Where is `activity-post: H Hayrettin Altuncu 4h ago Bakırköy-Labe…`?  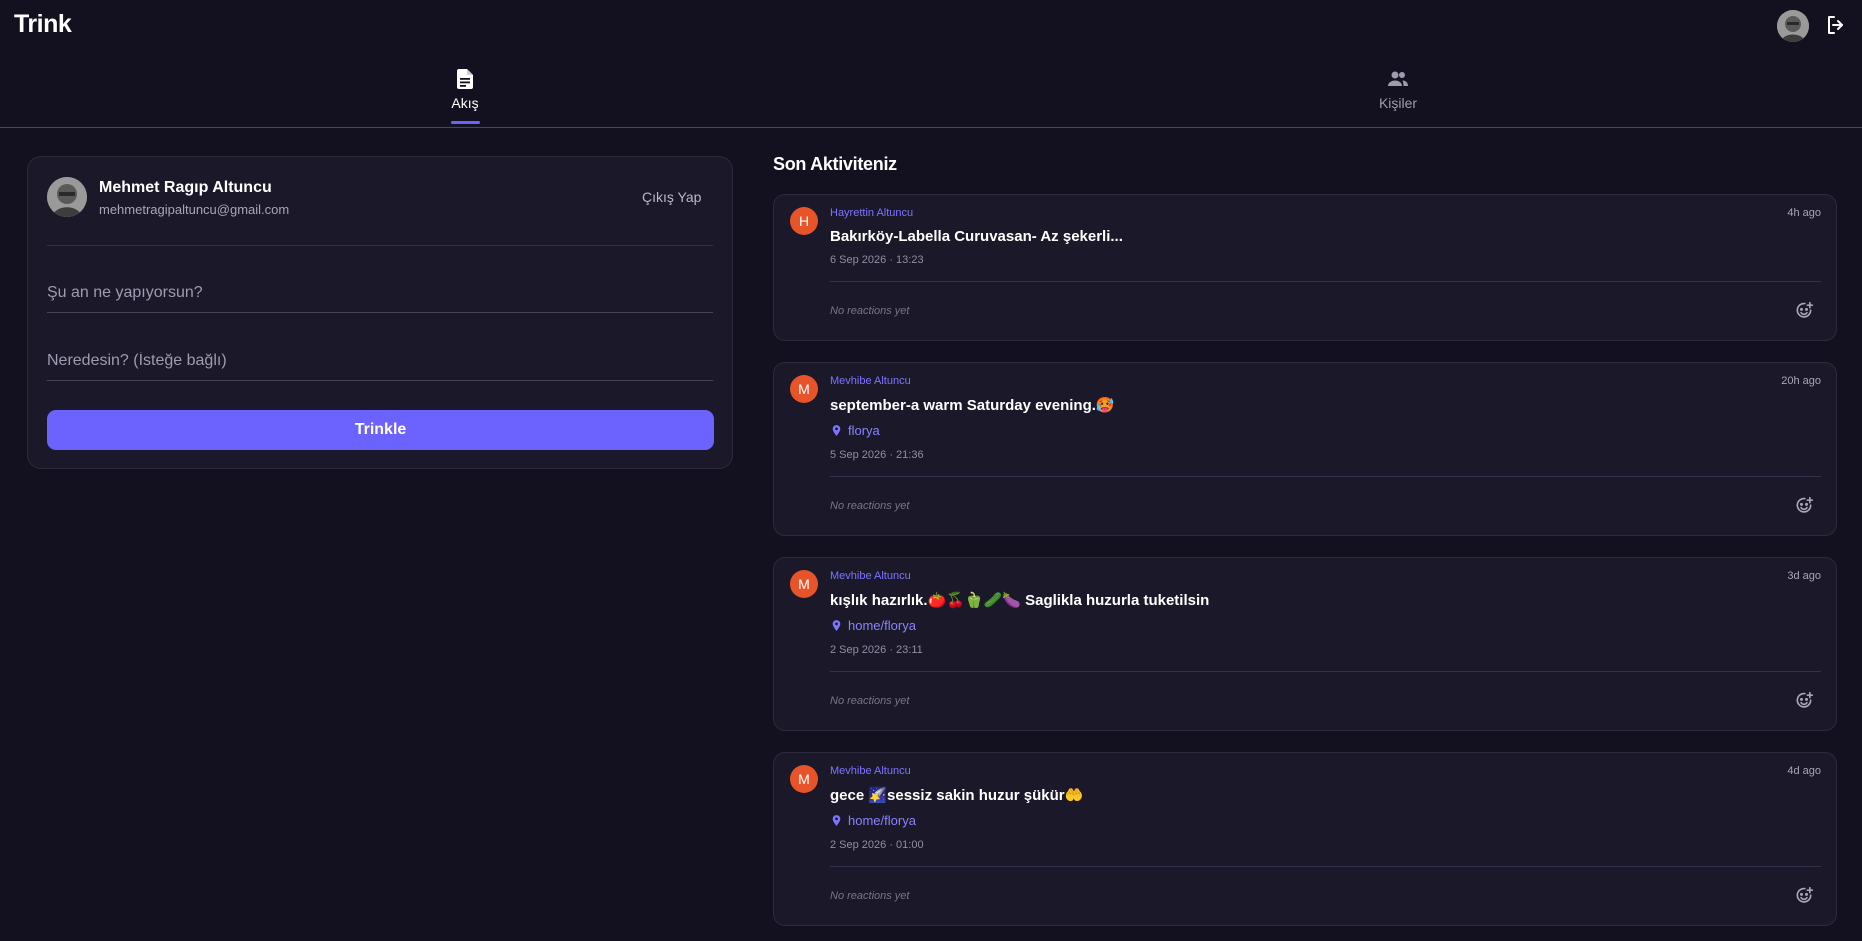 activity-post: H Hayrettin Altuncu 4h ago Bakırköy-Labe… is located at coordinates (1305, 267).